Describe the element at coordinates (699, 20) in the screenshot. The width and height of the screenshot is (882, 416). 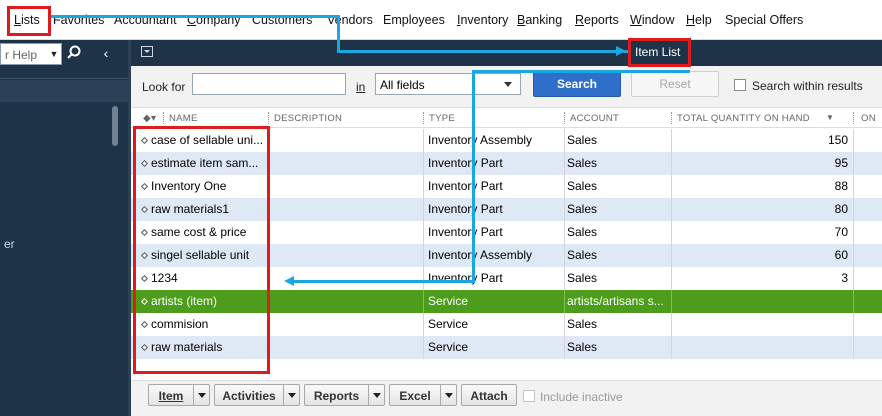
I see `menu-help: Help` at that location.